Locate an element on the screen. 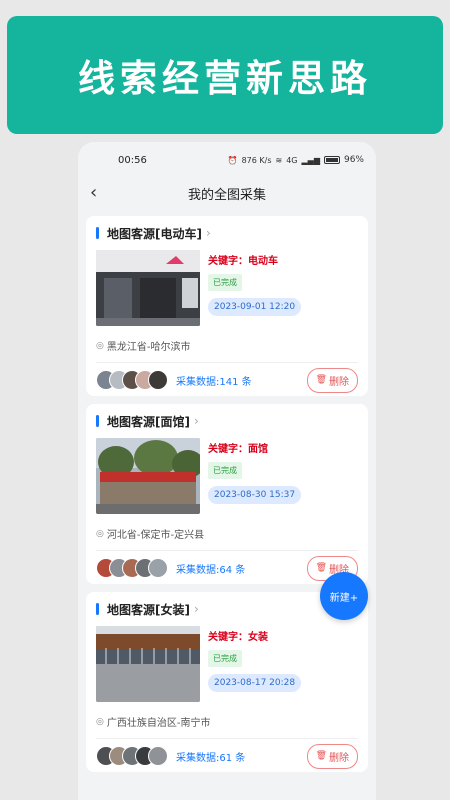 The image size is (450, 800). wifi-icon: ≋ is located at coordinates (279, 160).